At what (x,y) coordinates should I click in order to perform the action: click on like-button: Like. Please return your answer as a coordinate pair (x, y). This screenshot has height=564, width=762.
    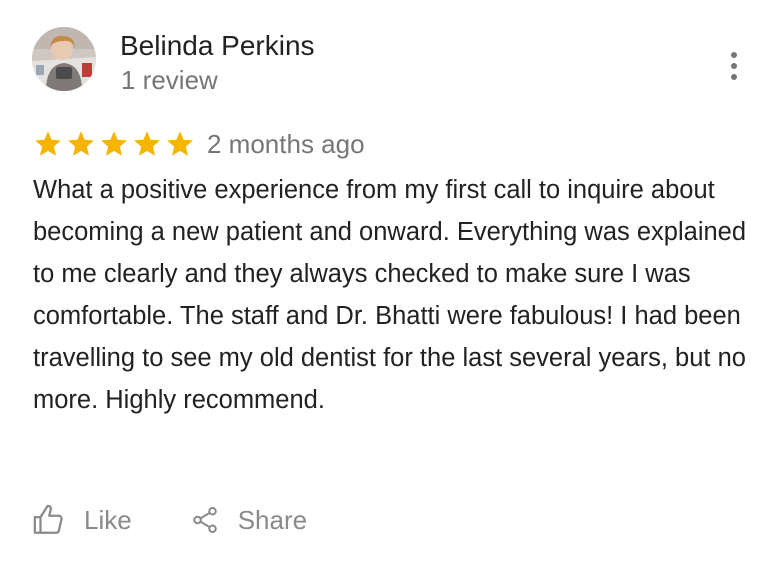
    Looking at the image, I should click on (82, 520).